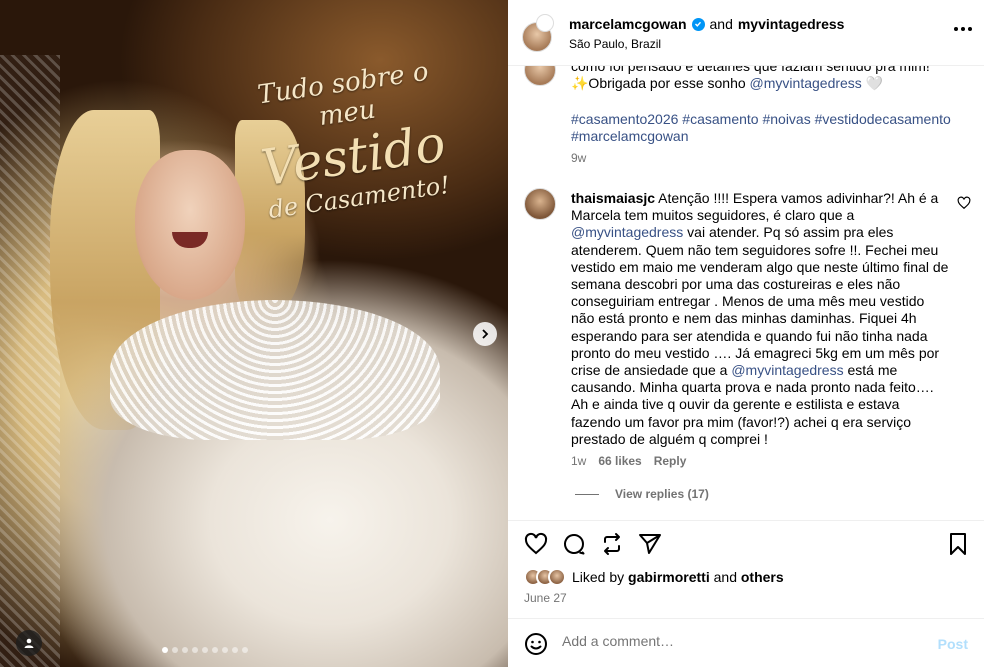 Image resolution: width=984 pixels, height=667 pixels. What do you see at coordinates (725, 577) in the screenshot?
I see `liked-by-and: and` at bounding box center [725, 577].